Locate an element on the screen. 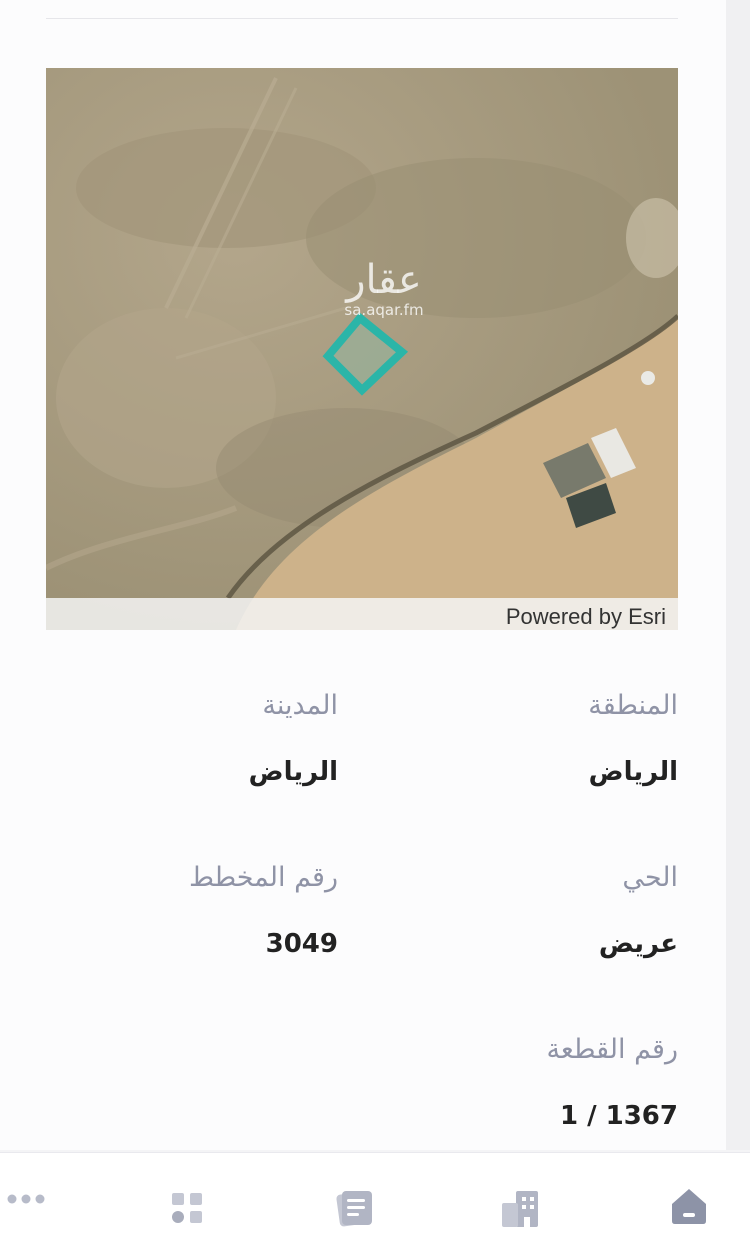 The image size is (750, 1247). more-icon is located at coordinates (26, 1200).